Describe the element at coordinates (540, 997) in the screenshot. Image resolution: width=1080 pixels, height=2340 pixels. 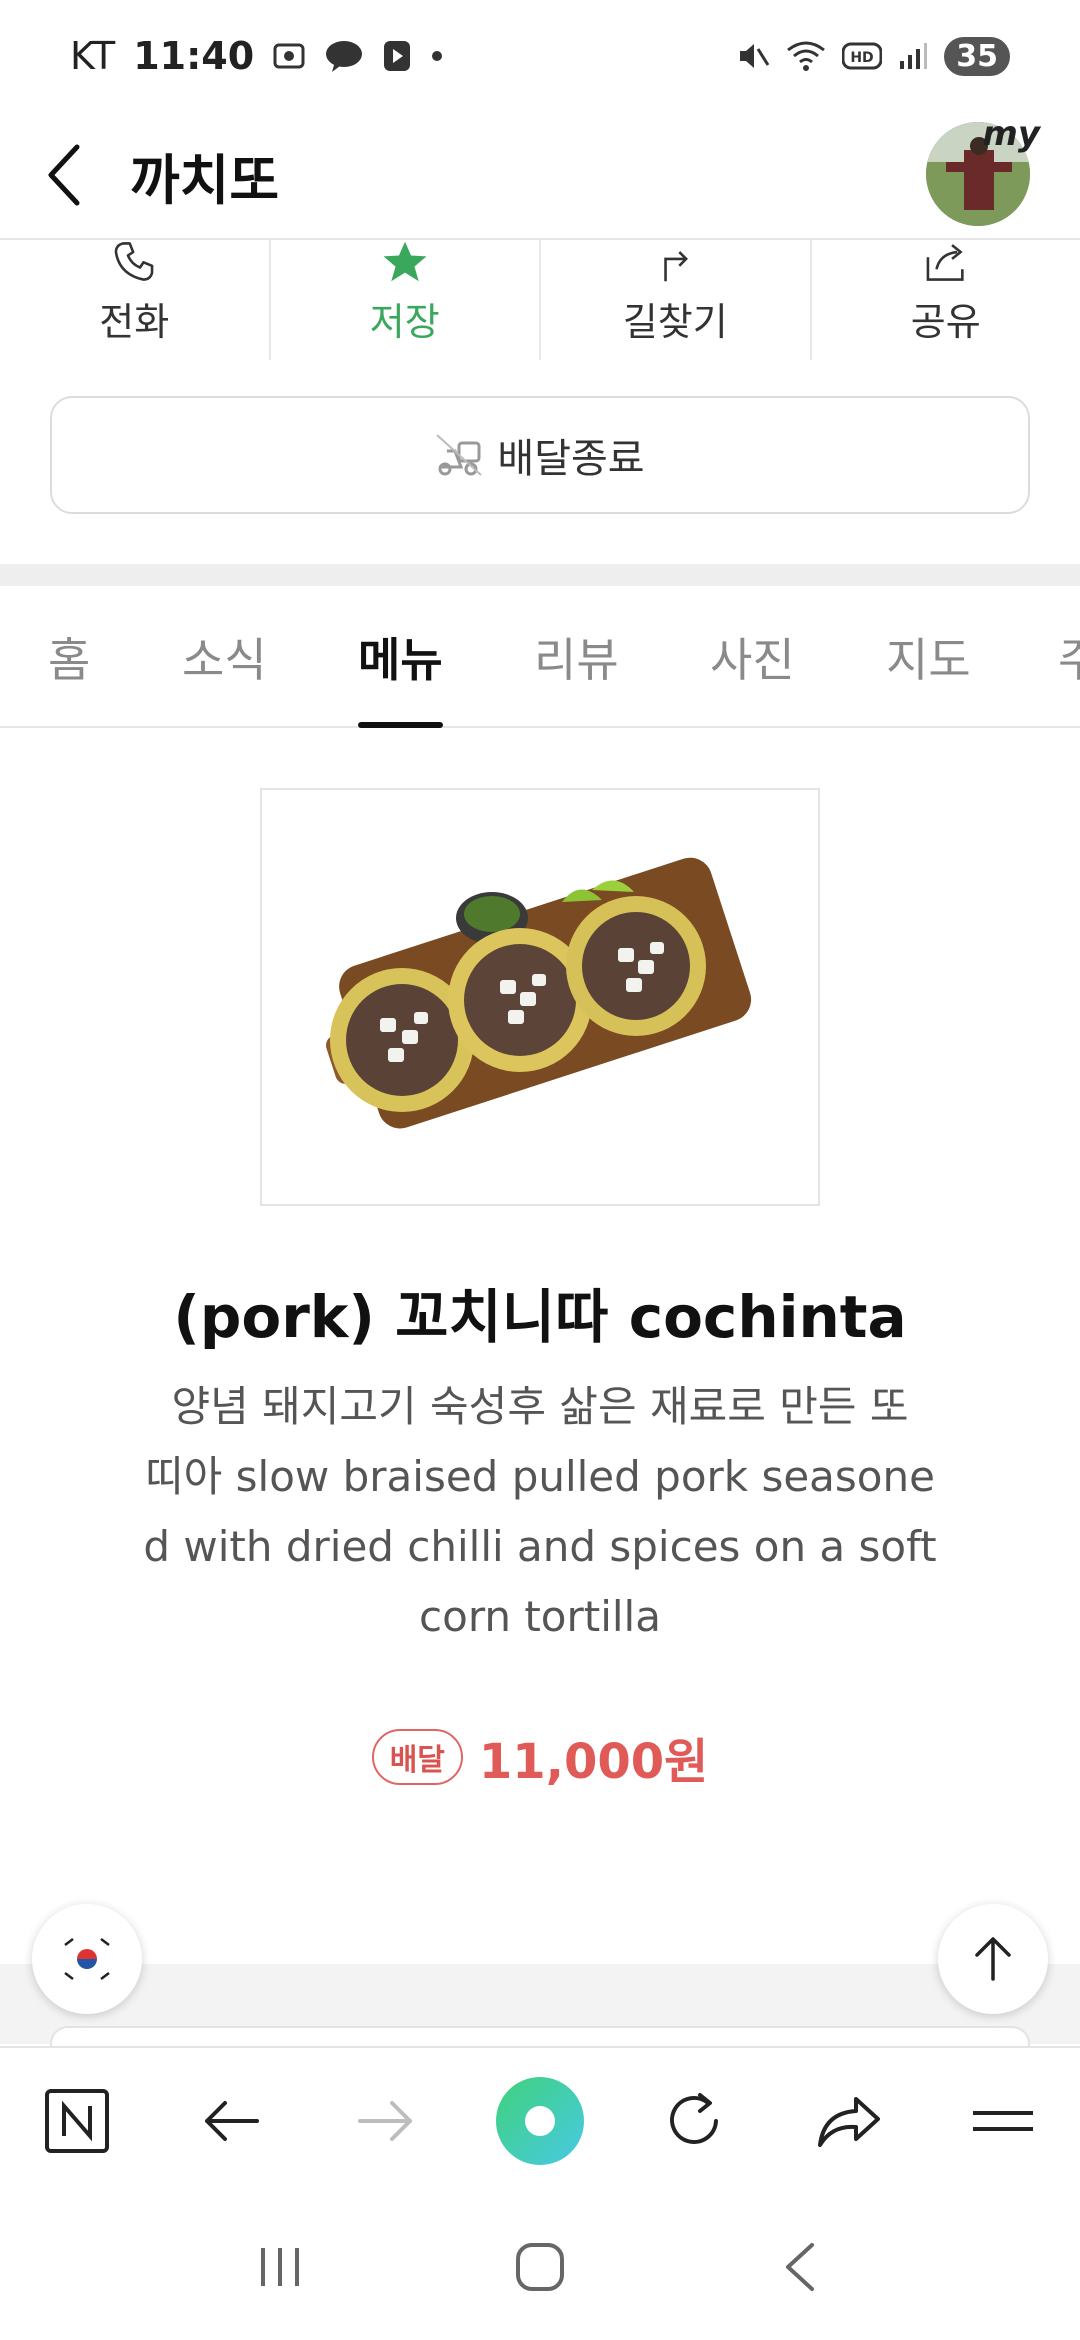
I see `menu-item-photo` at that location.